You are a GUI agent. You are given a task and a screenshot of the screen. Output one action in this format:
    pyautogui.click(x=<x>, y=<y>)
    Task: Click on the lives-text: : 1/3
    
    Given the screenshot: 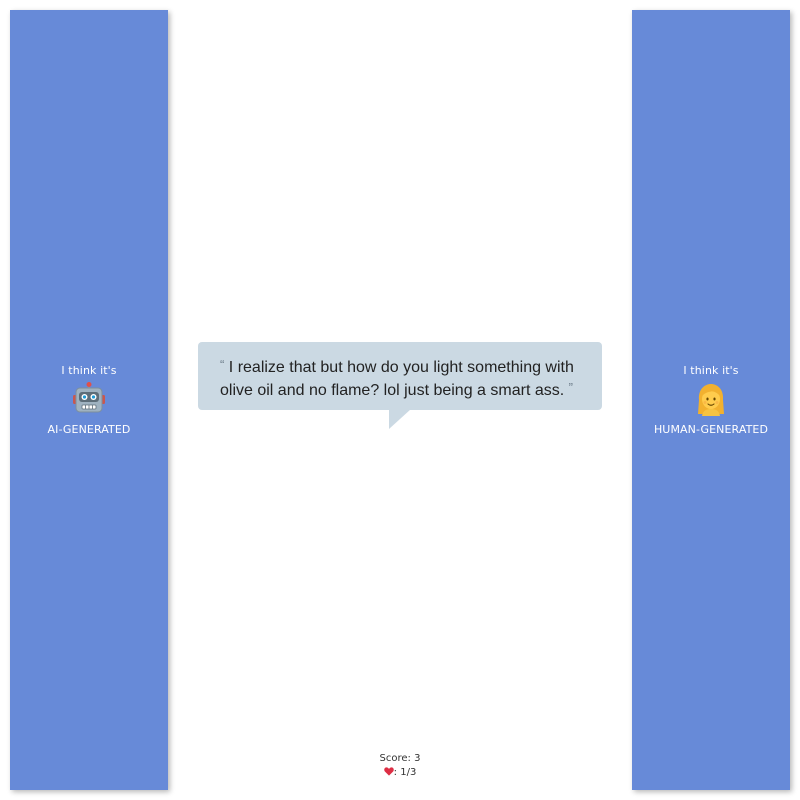 What is the action you would take?
    pyautogui.click(x=405, y=772)
    